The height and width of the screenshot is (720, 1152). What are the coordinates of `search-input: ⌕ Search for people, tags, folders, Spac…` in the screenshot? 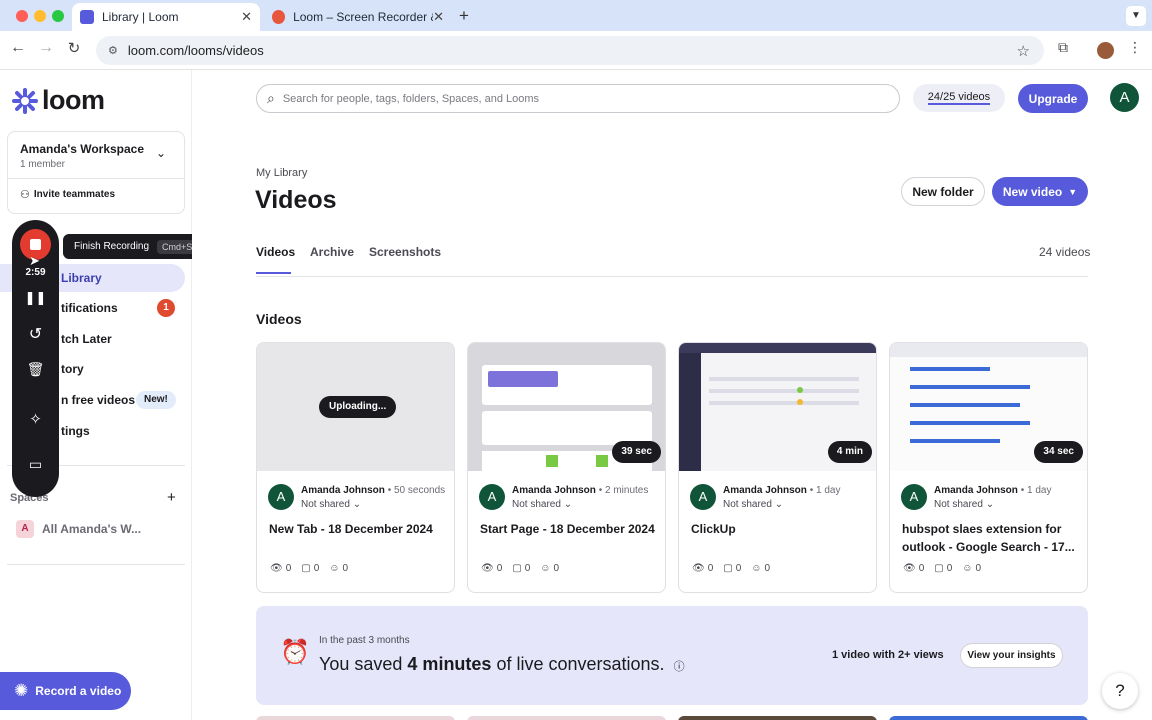 It's located at (578, 98).